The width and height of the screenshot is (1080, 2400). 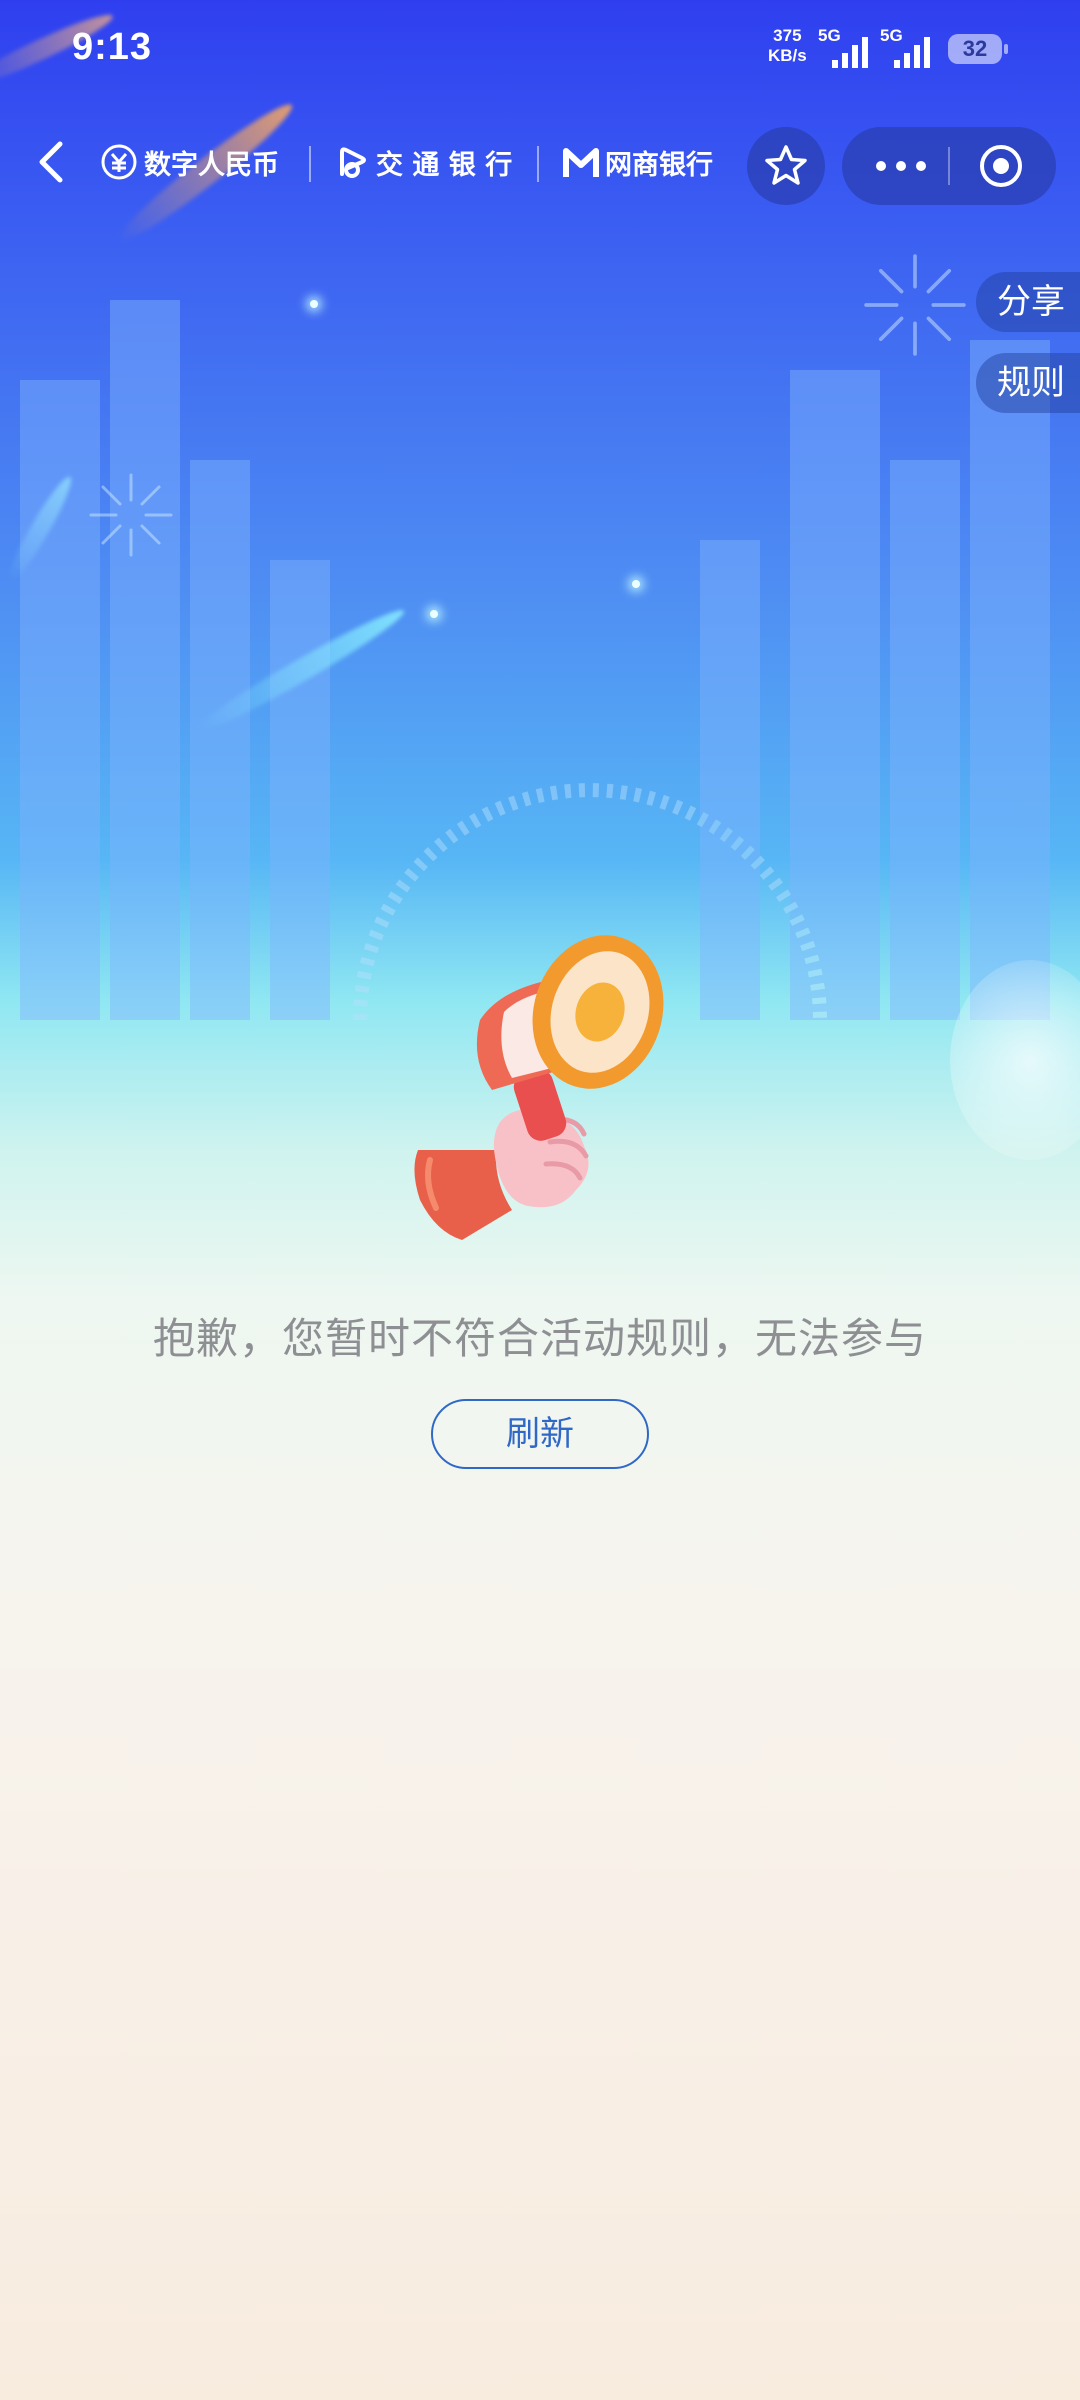 What do you see at coordinates (787, 35) in the screenshot?
I see `network-speed-value: 375` at bounding box center [787, 35].